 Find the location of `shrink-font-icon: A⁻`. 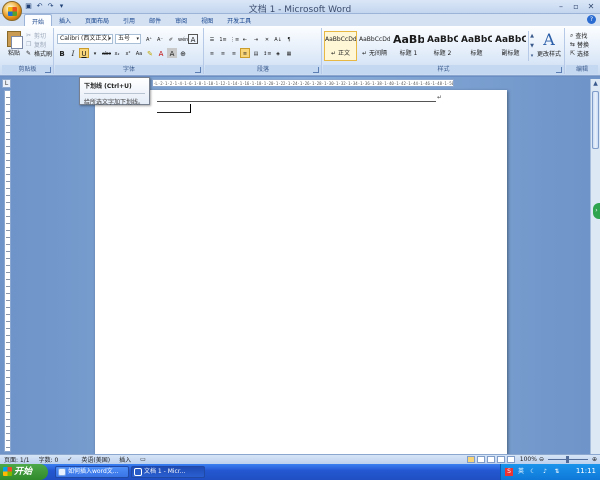

shrink-font-icon: A⁻ is located at coordinates (160, 39).